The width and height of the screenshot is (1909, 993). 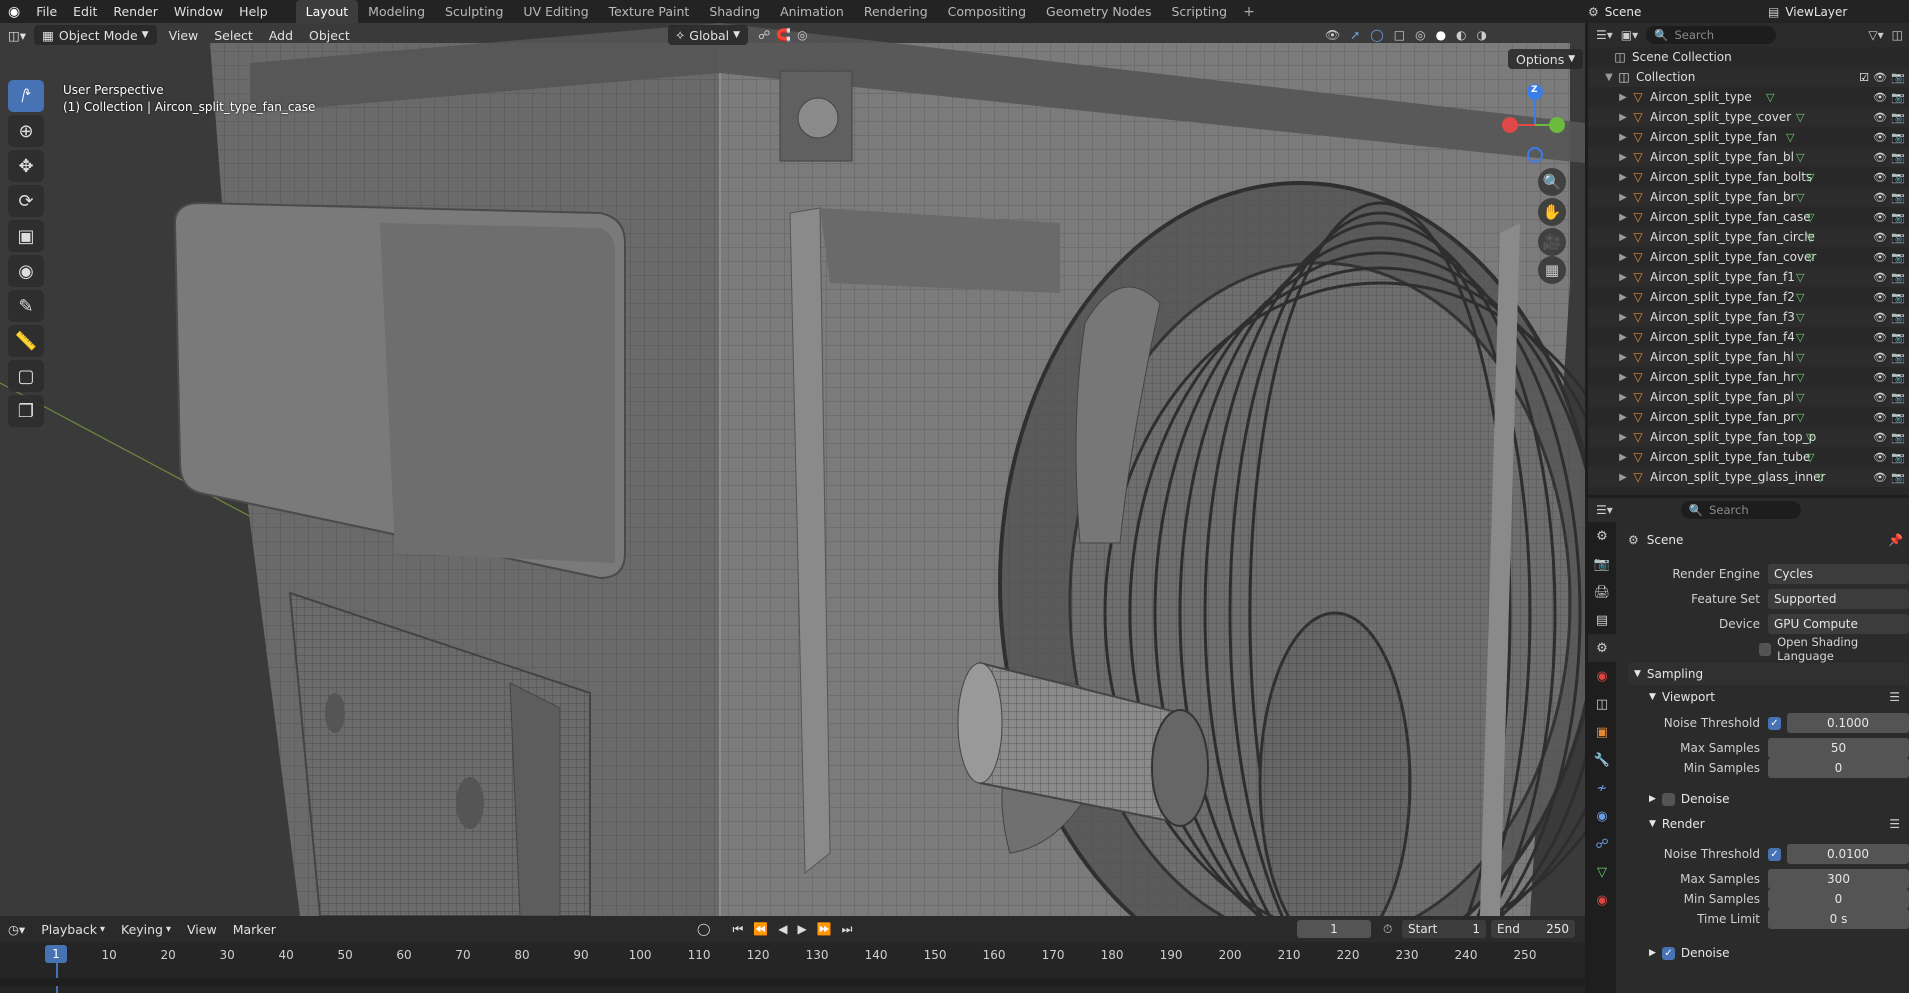 What do you see at coordinates (1748, 357) in the screenshot?
I see `outliner-object-row: ▶ ▽ Aircon_split_type_fan_hl ▽ 👁 📷` at bounding box center [1748, 357].